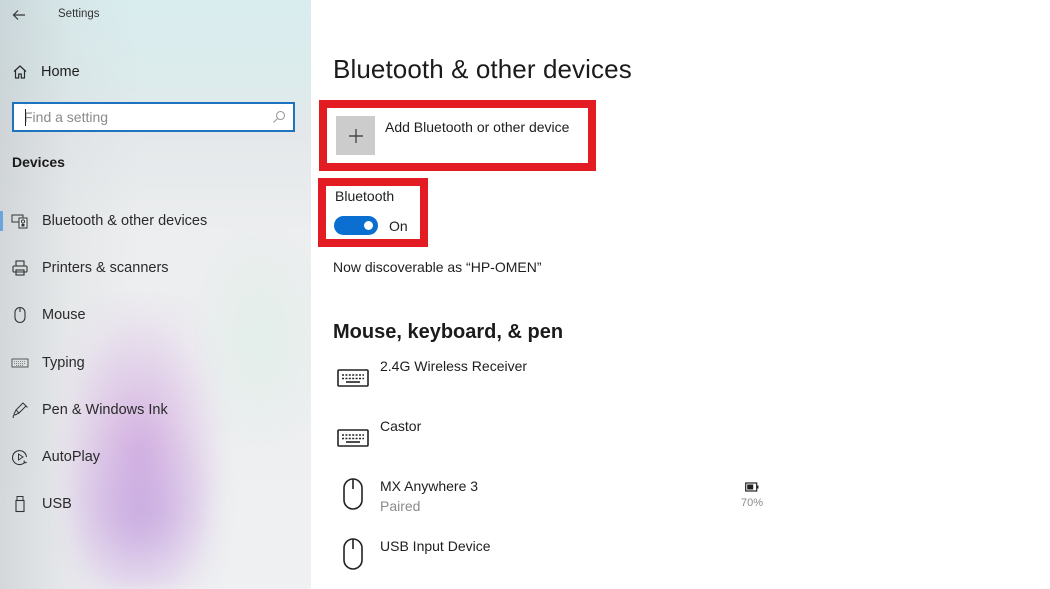  What do you see at coordinates (573, 442) in the screenshot?
I see `device-item: Castor` at bounding box center [573, 442].